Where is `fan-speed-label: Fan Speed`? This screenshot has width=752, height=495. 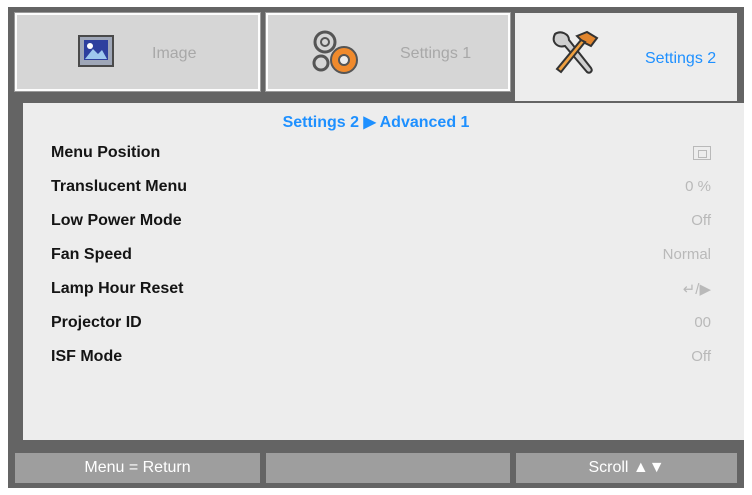
fan-speed-label: Fan Speed is located at coordinates (91, 254).